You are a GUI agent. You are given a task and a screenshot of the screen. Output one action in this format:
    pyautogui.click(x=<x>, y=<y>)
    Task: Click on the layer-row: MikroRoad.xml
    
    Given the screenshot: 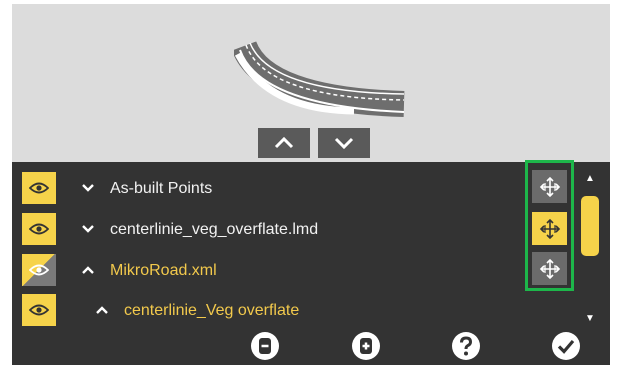 What is the action you would take?
    pyautogui.click(x=272, y=270)
    